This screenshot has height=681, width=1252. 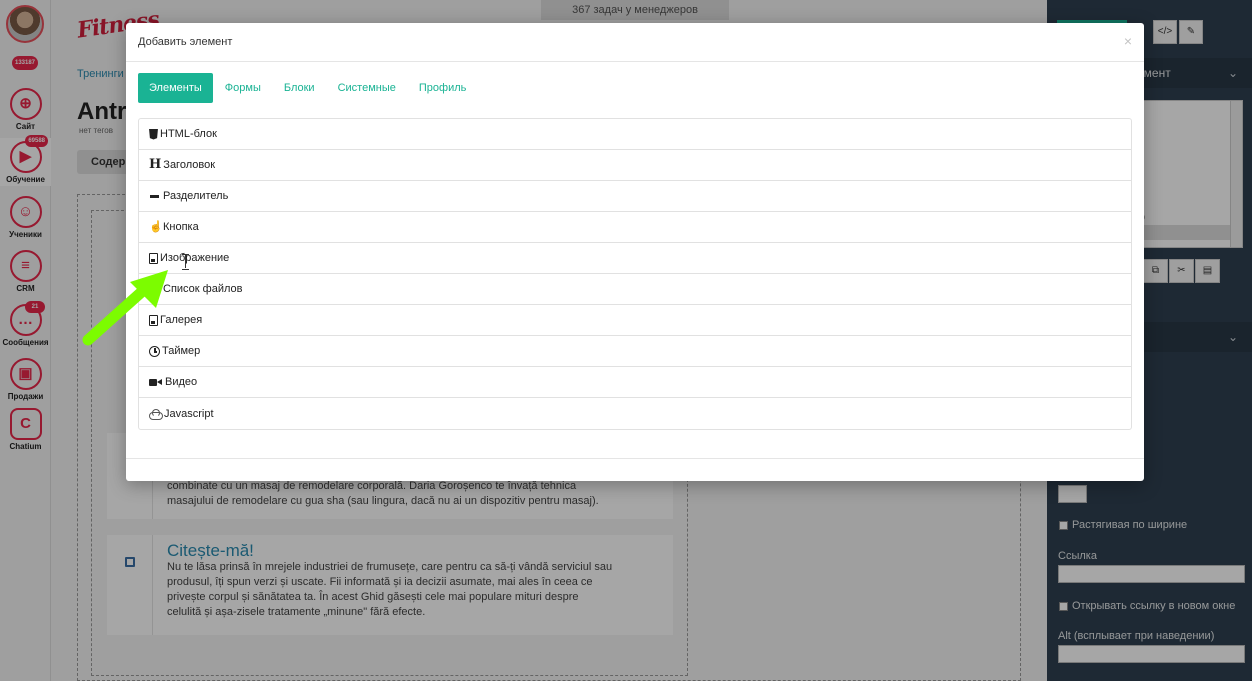 What do you see at coordinates (635, 382) in the screenshot?
I see `element-item-video: Видео` at bounding box center [635, 382].